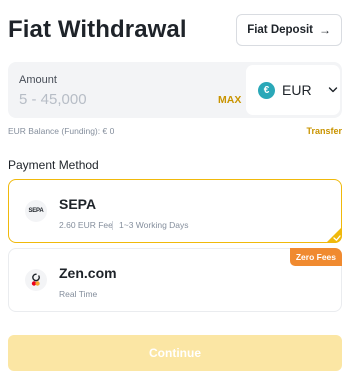 This screenshot has height=382, width=350. I want to click on currency-code: EUR, so click(297, 90).